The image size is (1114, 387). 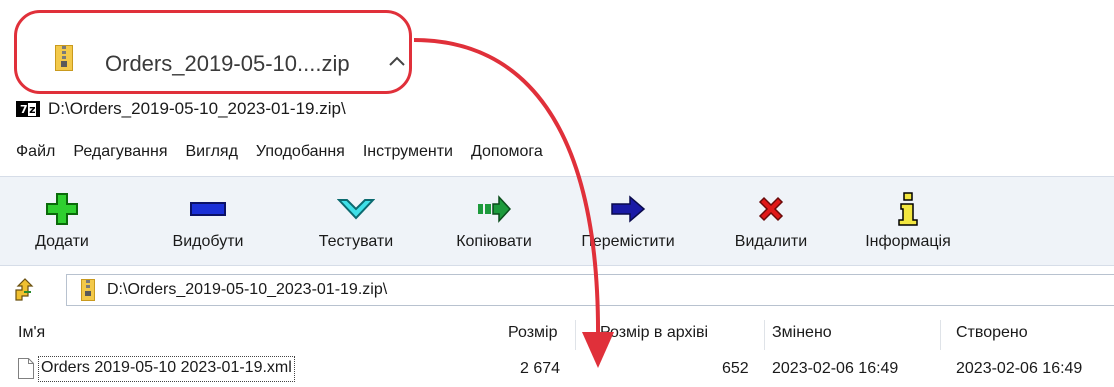 I want to click on delete-x-icon, so click(x=771, y=209).